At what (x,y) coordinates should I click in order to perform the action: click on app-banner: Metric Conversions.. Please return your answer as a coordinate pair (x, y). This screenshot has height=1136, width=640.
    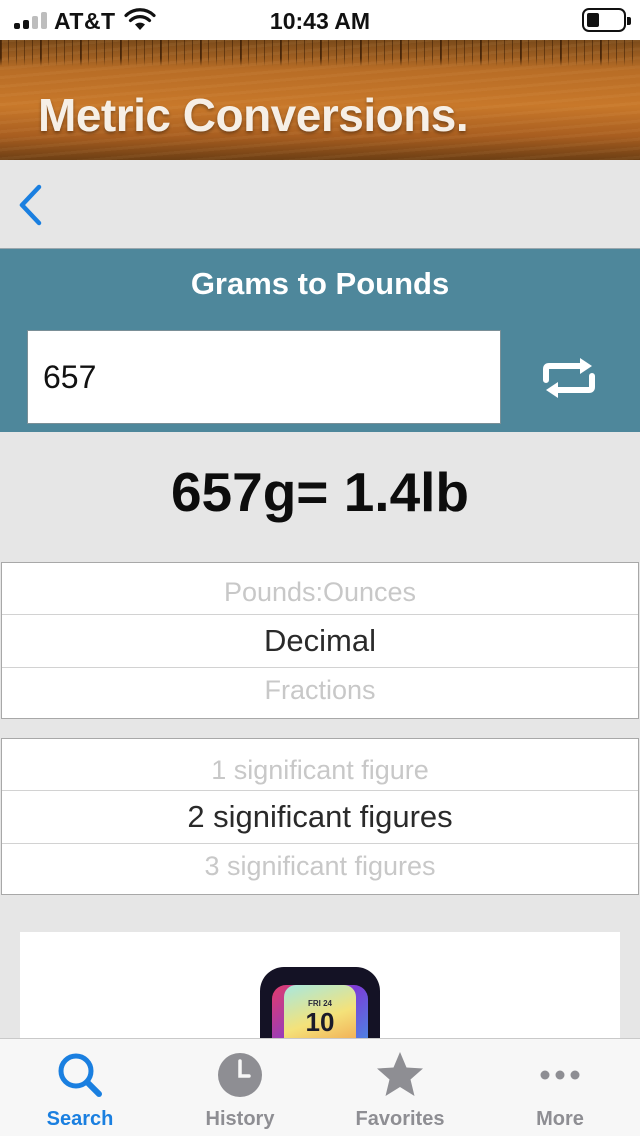
    Looking at the image, I should click on (320, 100).